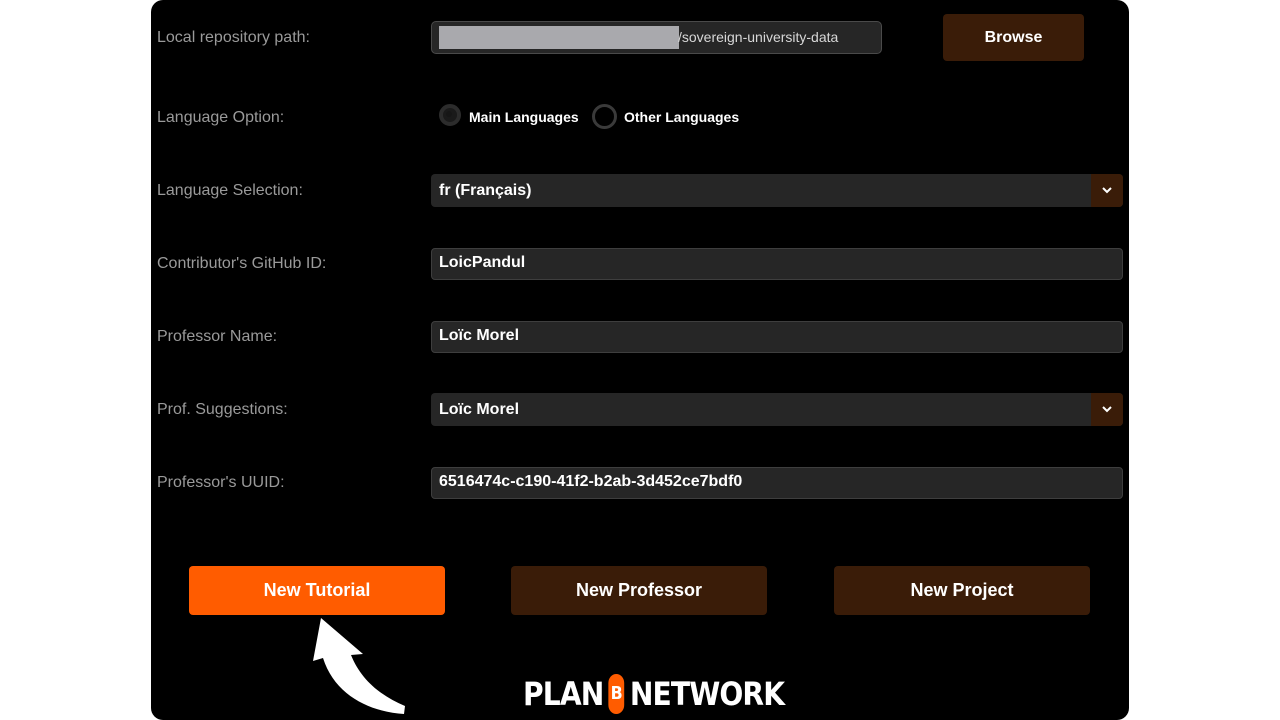 This screenshot has width=1280, height=720. I want to click on radio-other-languages-label: Other Languages, so click(681, 117).